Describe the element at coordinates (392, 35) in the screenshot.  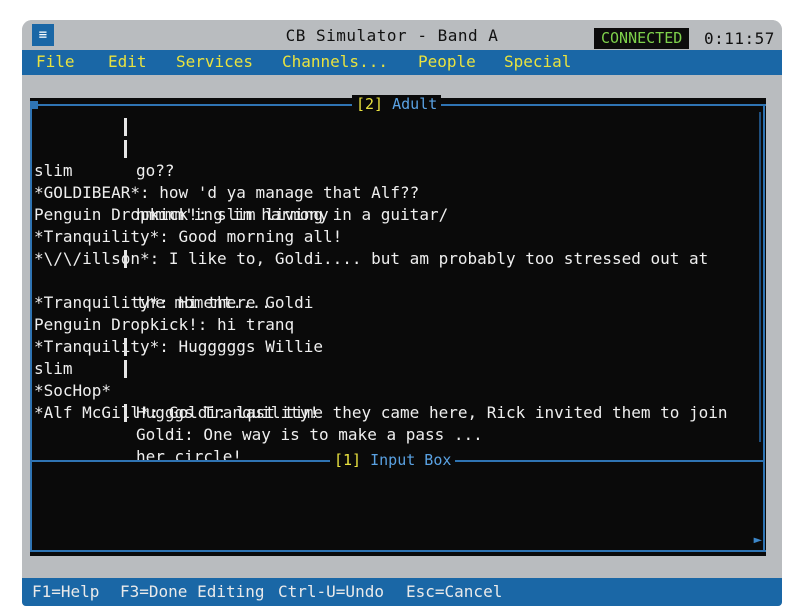
I see `app-title: CB Simulator - Band A` at that location.